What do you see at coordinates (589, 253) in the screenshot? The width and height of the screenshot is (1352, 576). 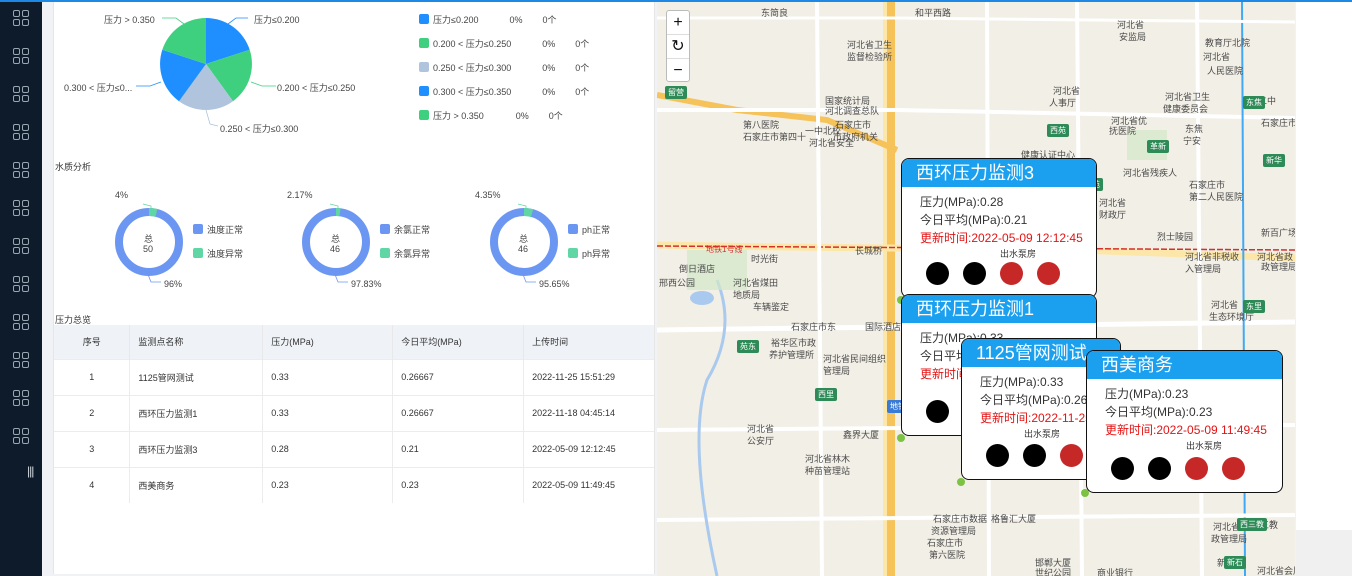 I see `donut-legend-item: ph异常` at bounding box center [589, 253].